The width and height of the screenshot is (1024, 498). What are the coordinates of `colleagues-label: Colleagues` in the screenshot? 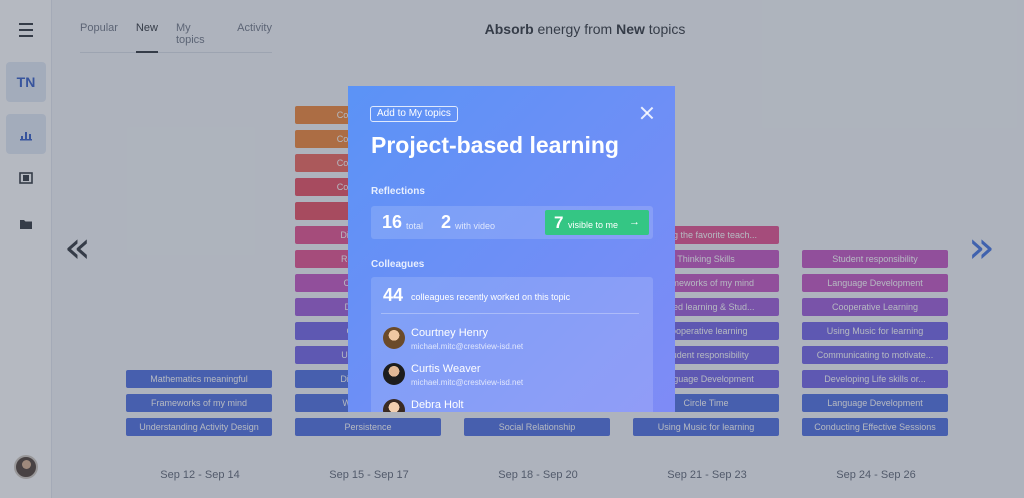 It's located at (398, 264).